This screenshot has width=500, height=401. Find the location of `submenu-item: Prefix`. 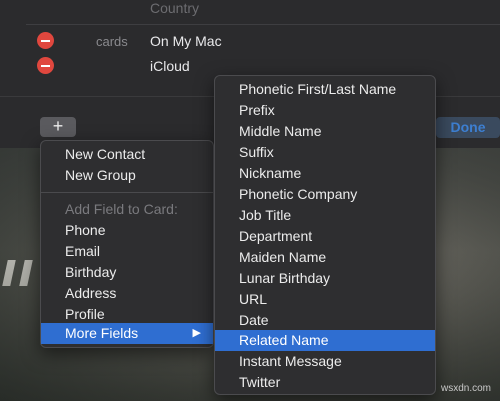

submenu-item: Prefix is located at coordinates (325, 110).